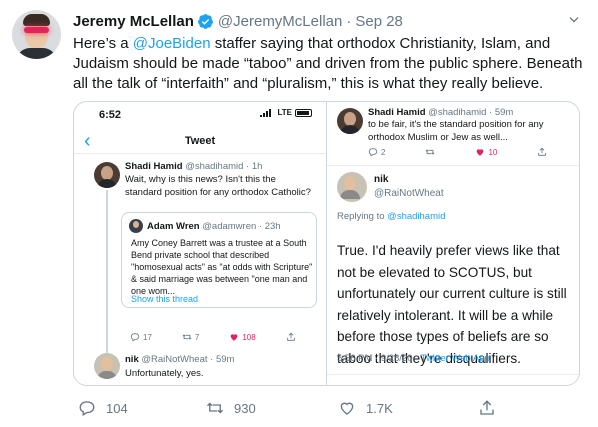 The width and height of the screenshot is (598, 427). Describe the element at coordinates (241, 226) in the screenshot. I see `quote-handle: @adamwren · 23h` at that location.